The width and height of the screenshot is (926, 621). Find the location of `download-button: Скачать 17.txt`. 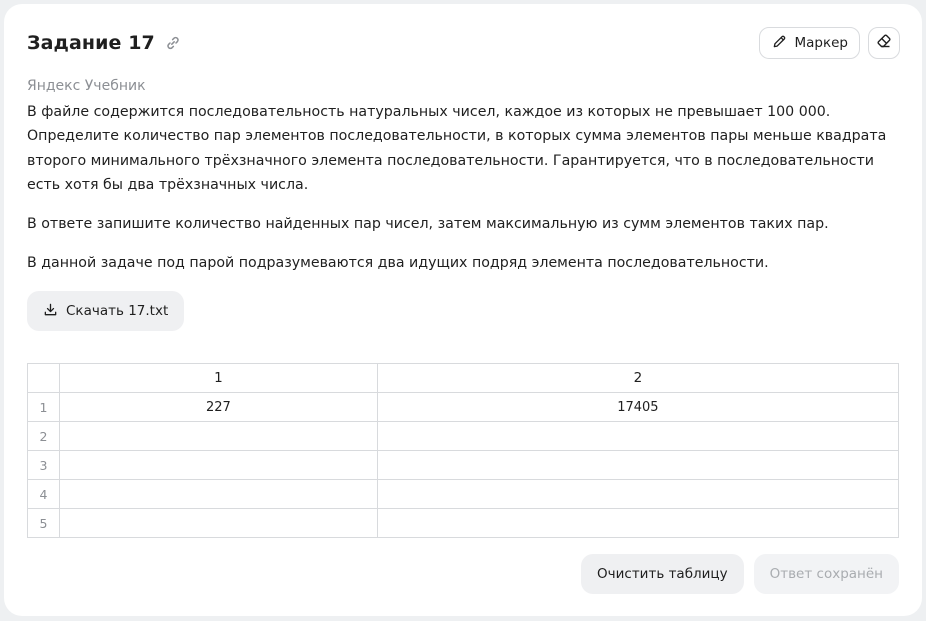

download-button: Скачать 17.txt is located at coordinates (106, 311).